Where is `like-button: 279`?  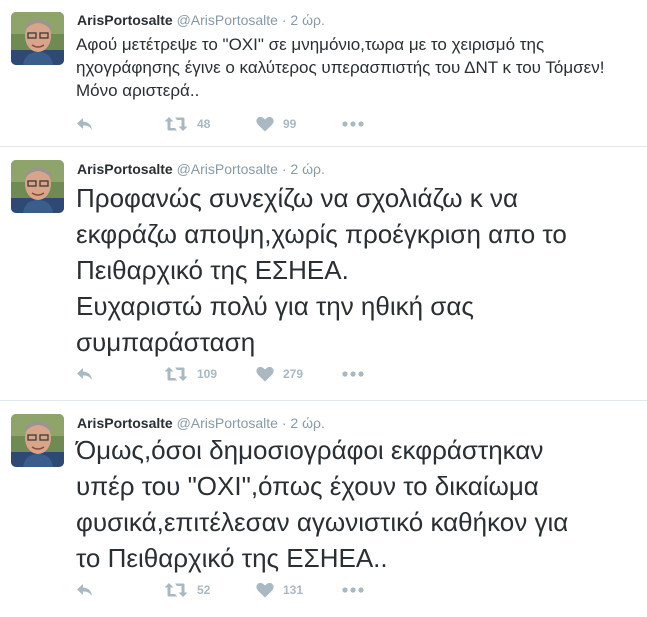 like-button: 279 is located at coordinates (279, 374).